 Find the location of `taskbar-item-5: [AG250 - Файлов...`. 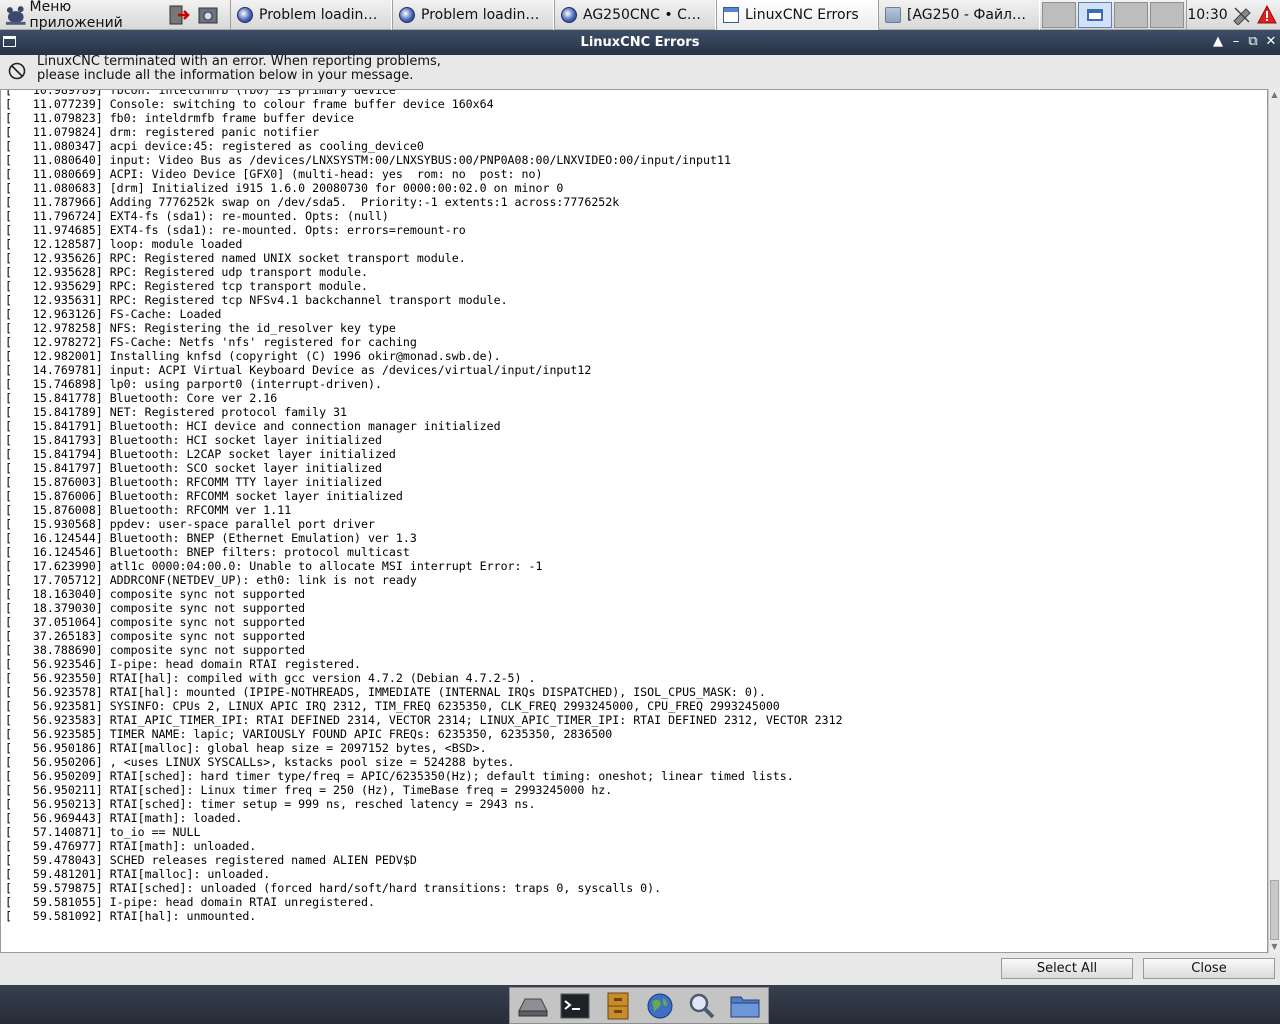

taskbar-item-5: [AG250 - Файлов... is located at coordinates (959, 15).